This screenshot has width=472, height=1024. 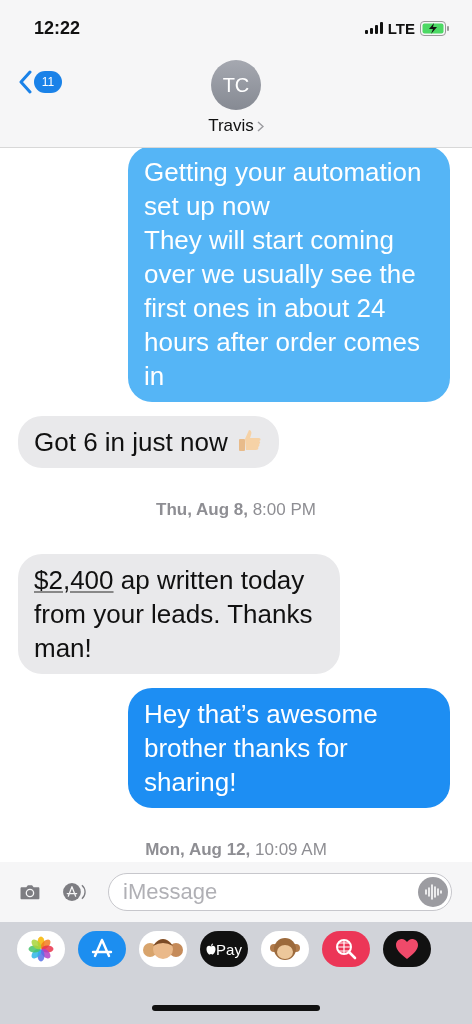 I want to click on sent-message: Hey that’s awesome brother thanks for sharing!, so click(x=289, y=748).